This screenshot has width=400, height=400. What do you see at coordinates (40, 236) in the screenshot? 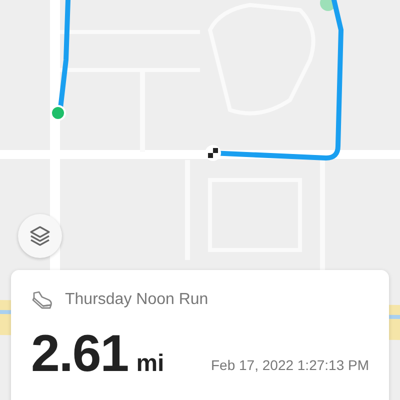
I see `layers-icon` at bounding box center [40, 236].